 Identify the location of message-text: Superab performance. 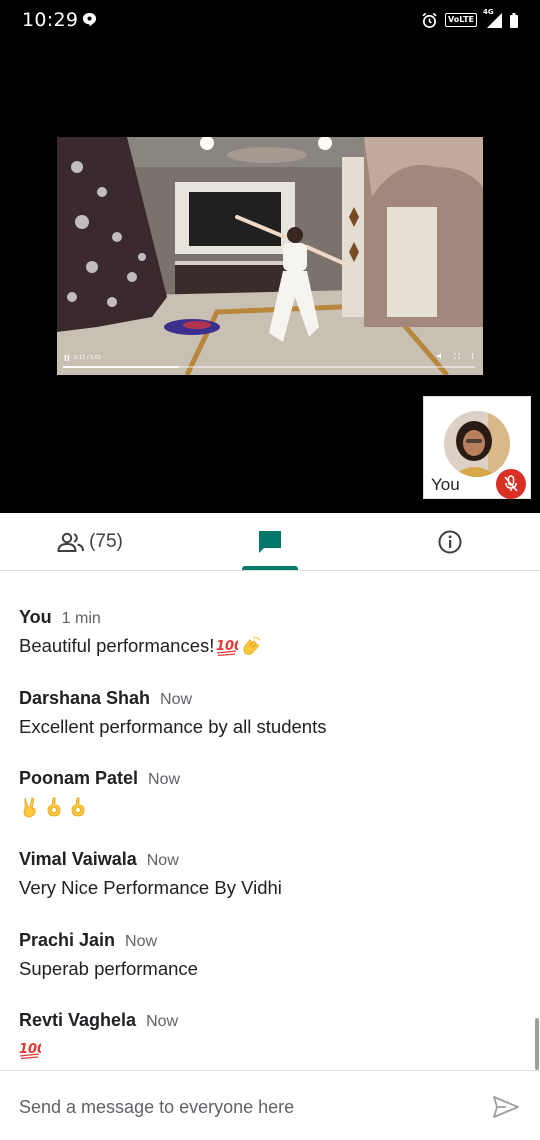
(108, 968).